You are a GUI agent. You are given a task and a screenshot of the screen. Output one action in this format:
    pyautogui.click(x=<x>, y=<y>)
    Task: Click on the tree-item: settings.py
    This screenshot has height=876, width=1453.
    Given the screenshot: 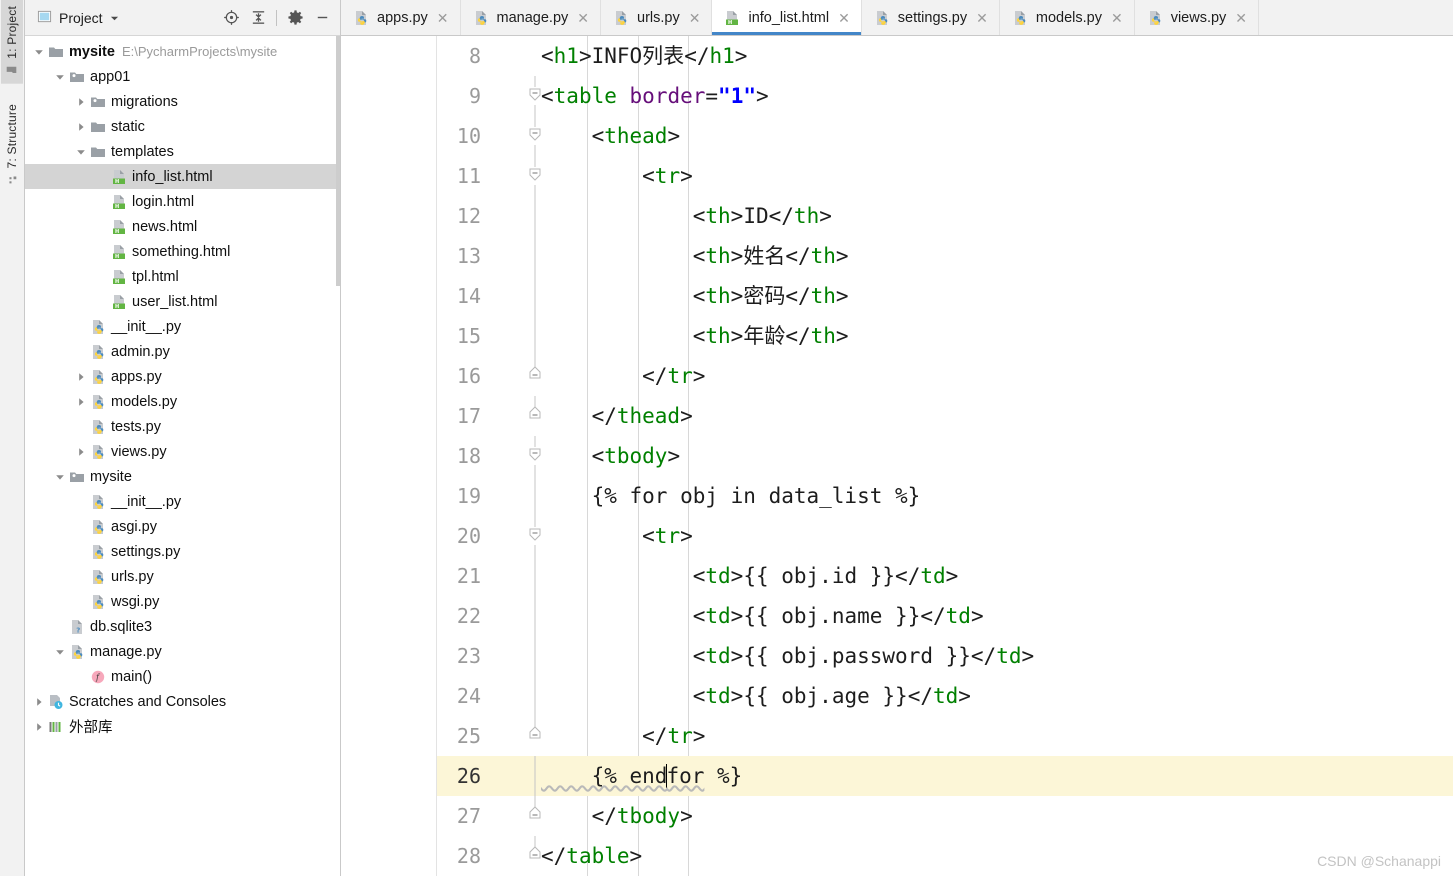 What is the action you would take?
    pyautogui.click(x=182, y=551)
    